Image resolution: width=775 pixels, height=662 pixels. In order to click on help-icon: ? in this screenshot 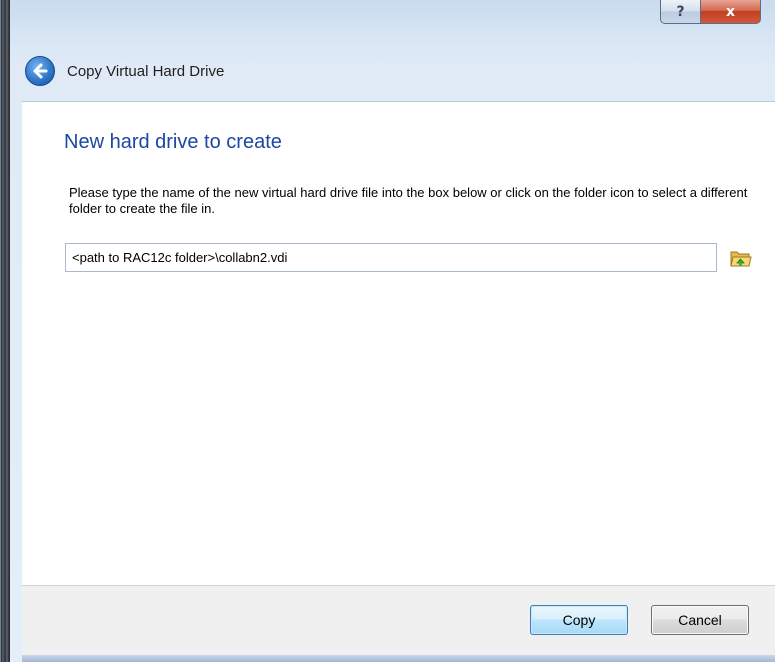, I will do `click(680, 11)`.